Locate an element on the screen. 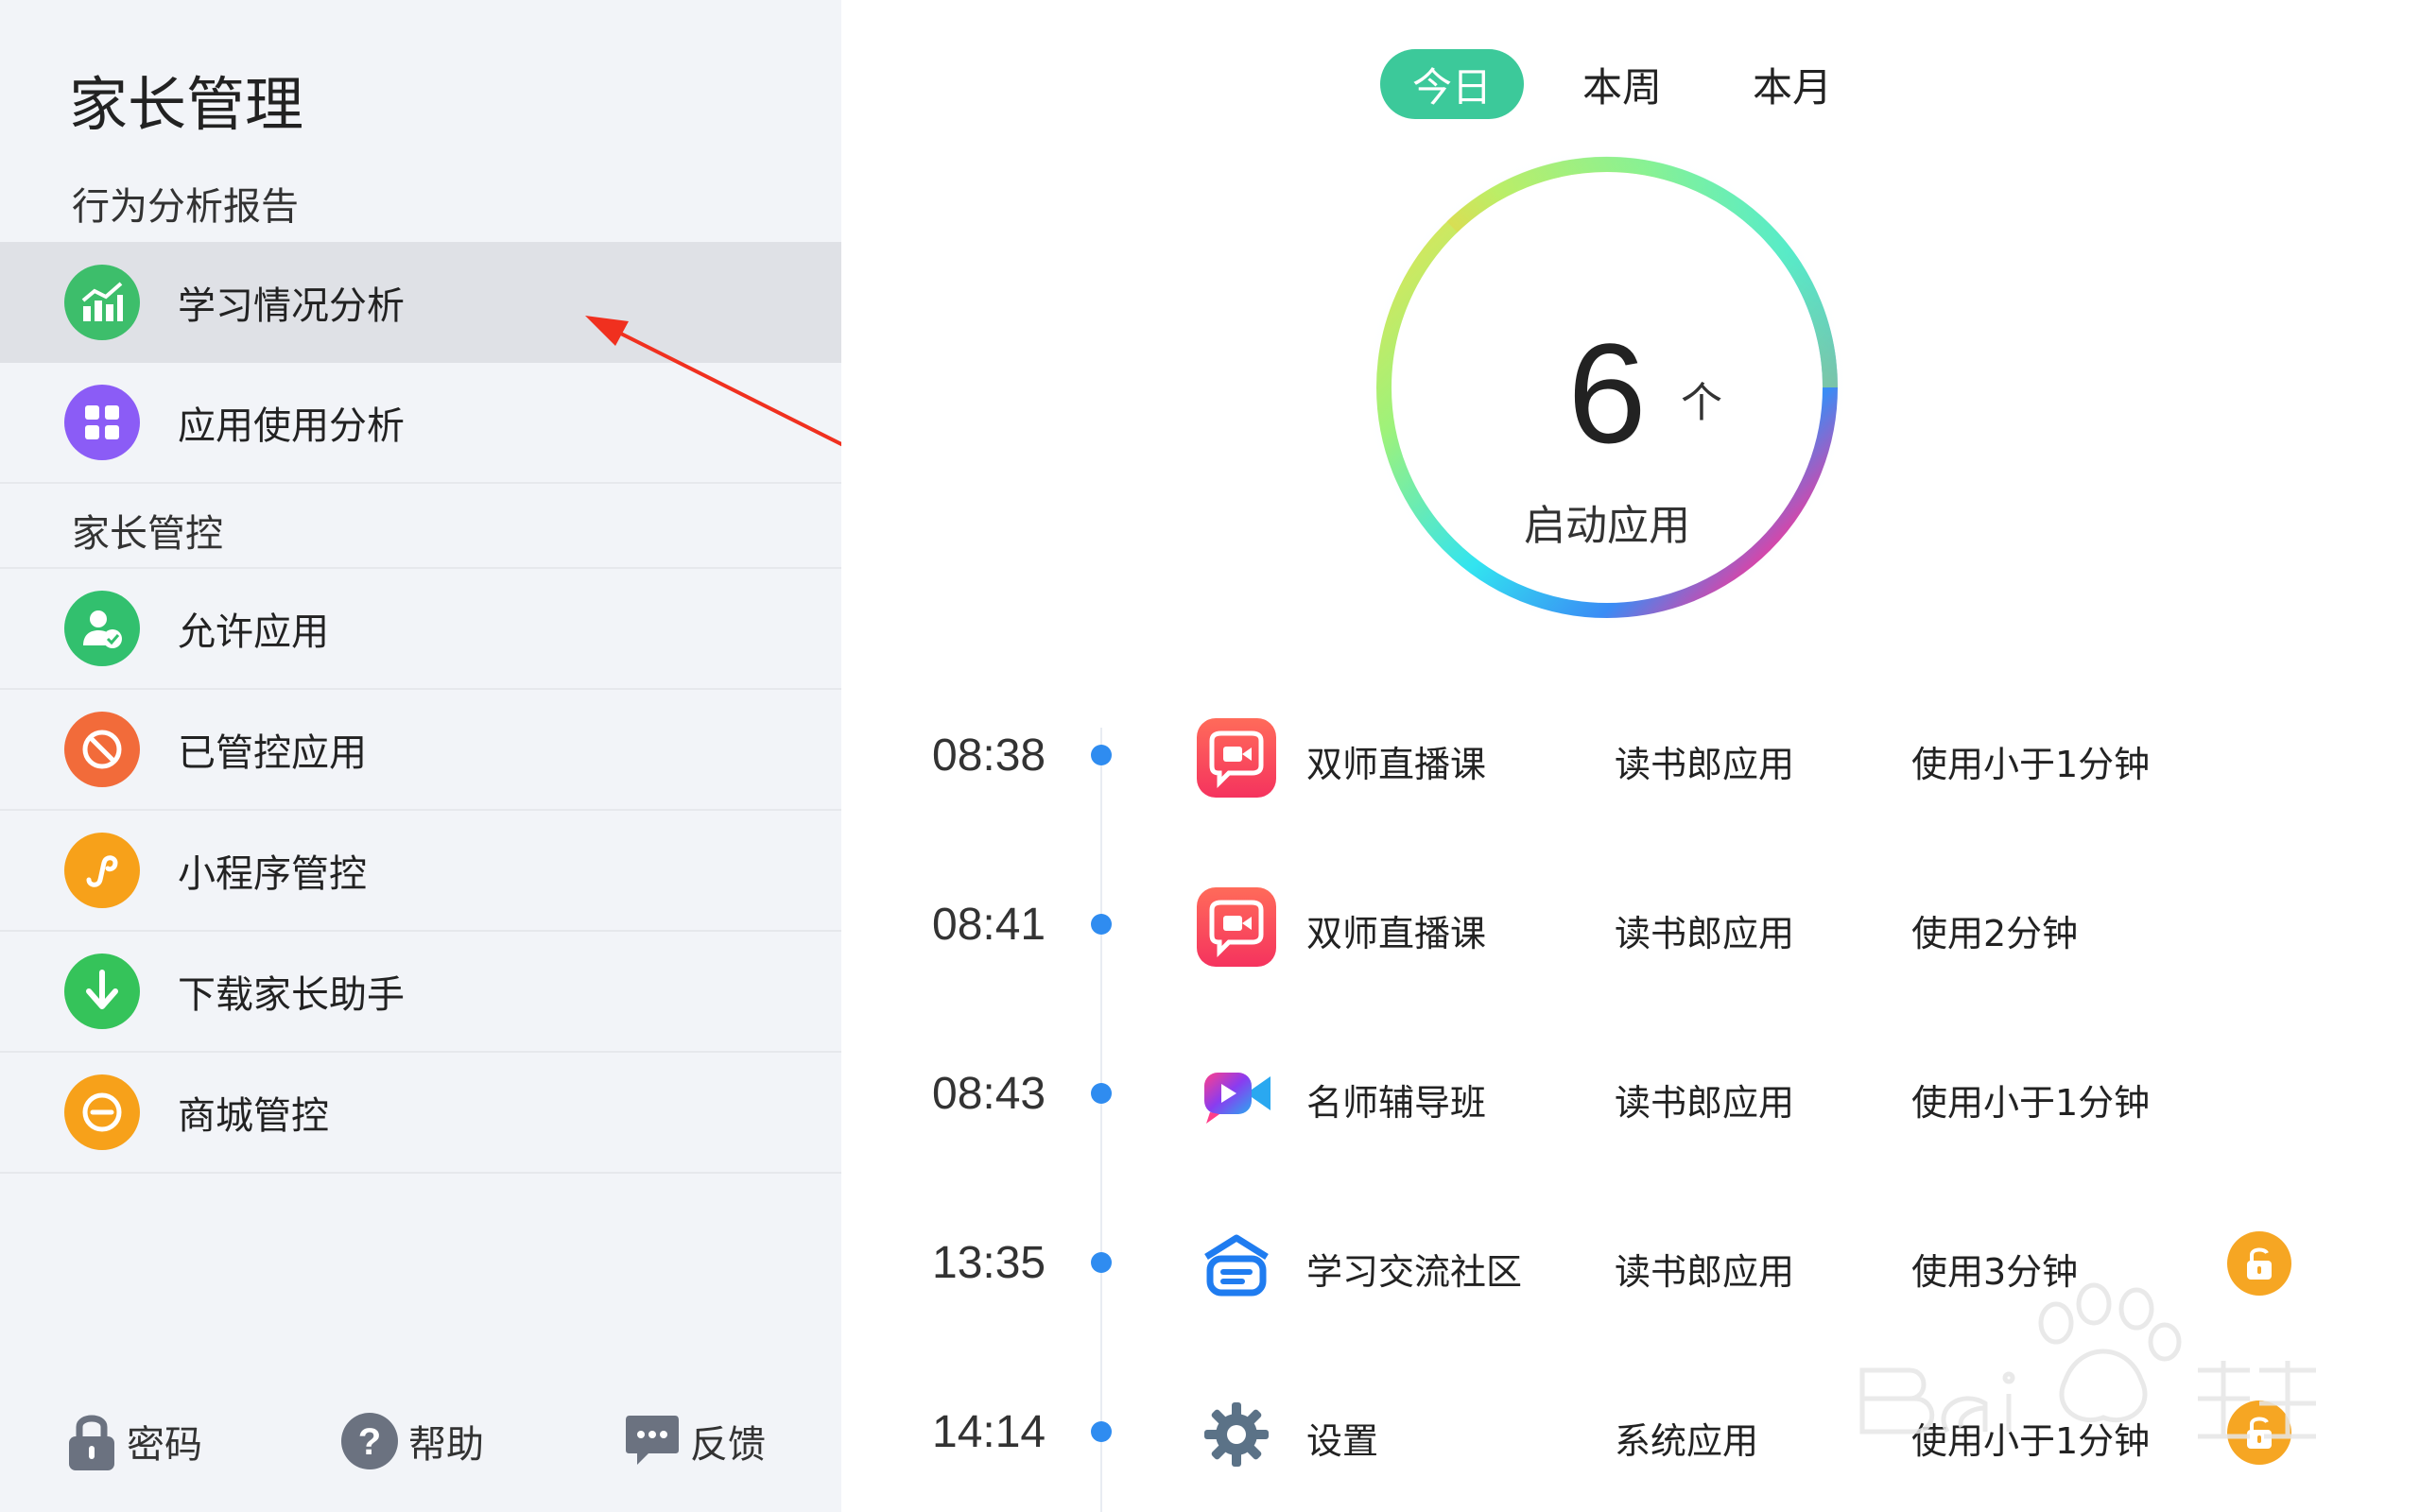 The height and width of the screenshot is (1512, 2420). chat-bubble-icon is located at coordinates (653, 1441).